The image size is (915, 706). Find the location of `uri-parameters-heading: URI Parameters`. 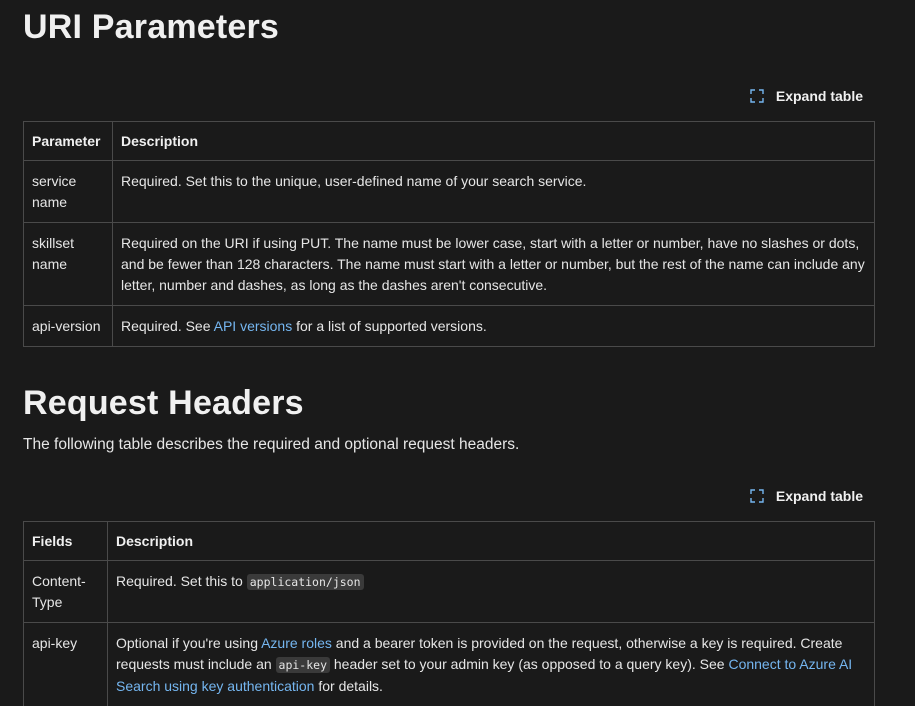

uri-parameters-heading: URI Parameters is located at coordinates (151, 27).